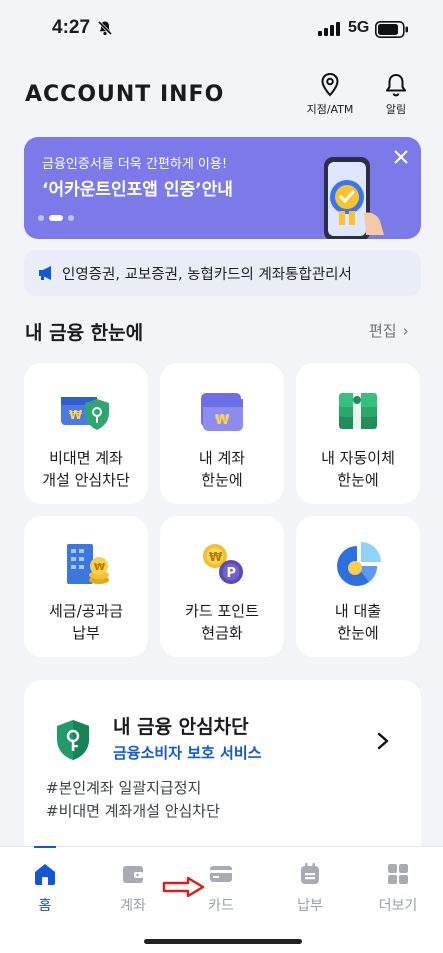 This screenshot has width=443, height=953. Describe the element at coordinates (222, 412) in the screenshot. I see `wallet-icon: ₩` at that location.